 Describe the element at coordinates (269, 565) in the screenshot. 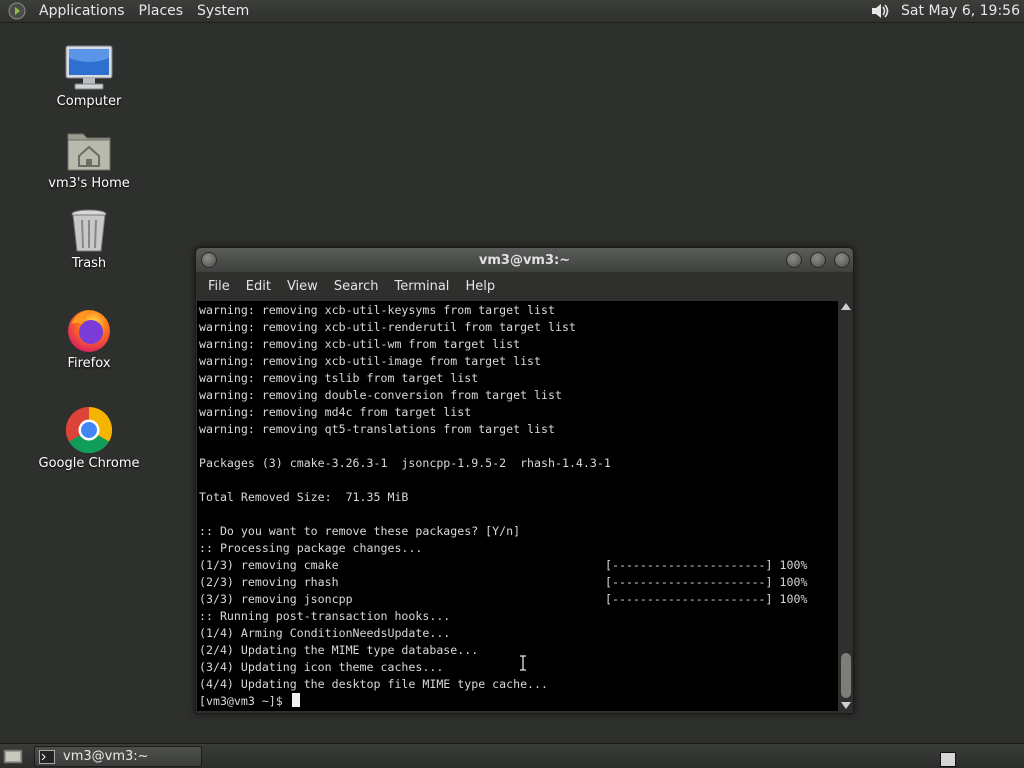

I see `progress-text: (1/3) removing cmake` at that location.